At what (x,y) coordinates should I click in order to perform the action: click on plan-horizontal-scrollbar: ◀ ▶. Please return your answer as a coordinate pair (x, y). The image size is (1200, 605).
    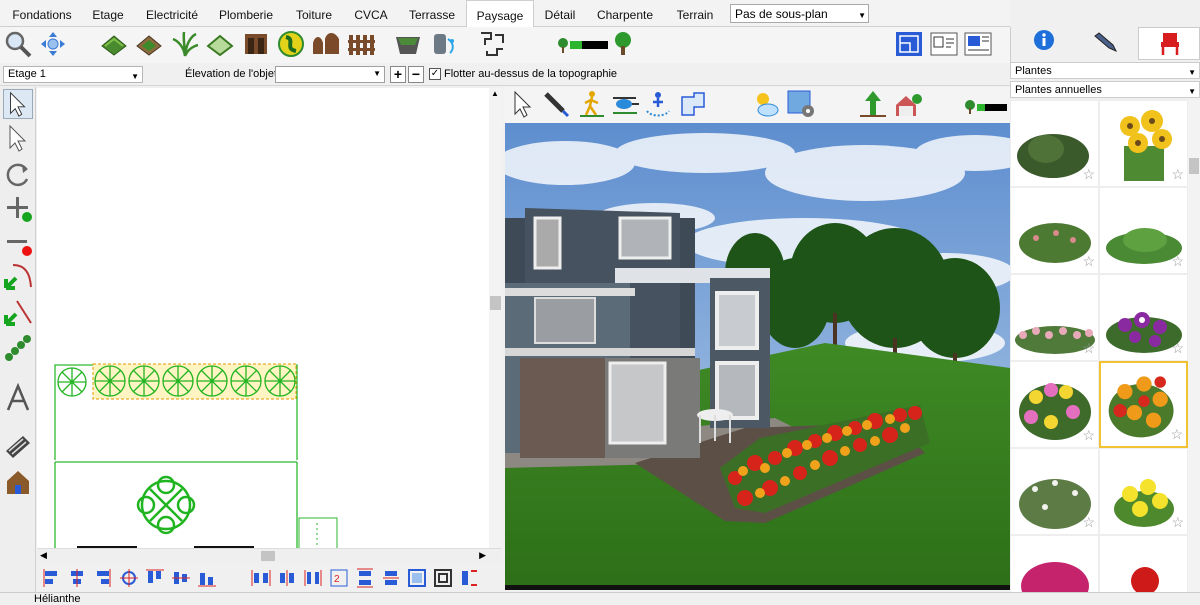
    Looking at the image, I should click on (269, 555).